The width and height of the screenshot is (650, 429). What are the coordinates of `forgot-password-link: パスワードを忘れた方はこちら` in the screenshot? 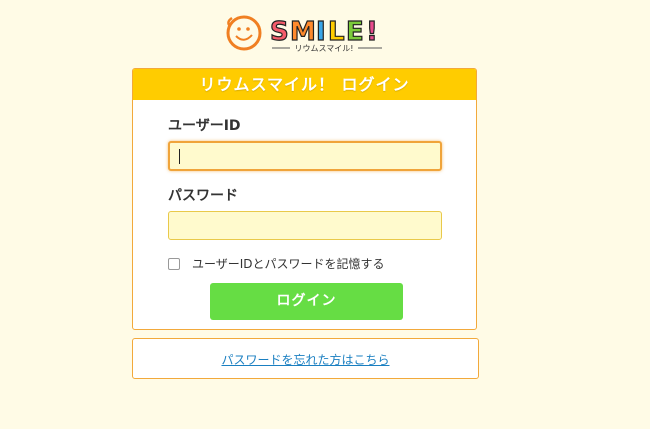 It's located at (305, 360).